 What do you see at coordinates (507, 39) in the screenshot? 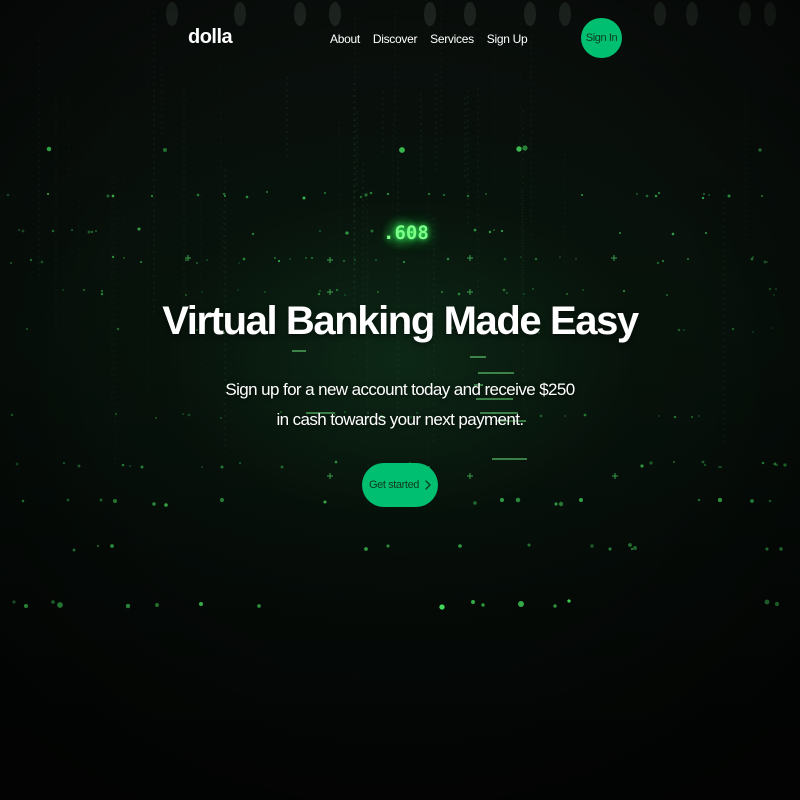
I see `nav-link-signup: Sign Up` at bounding box center [507, 39].